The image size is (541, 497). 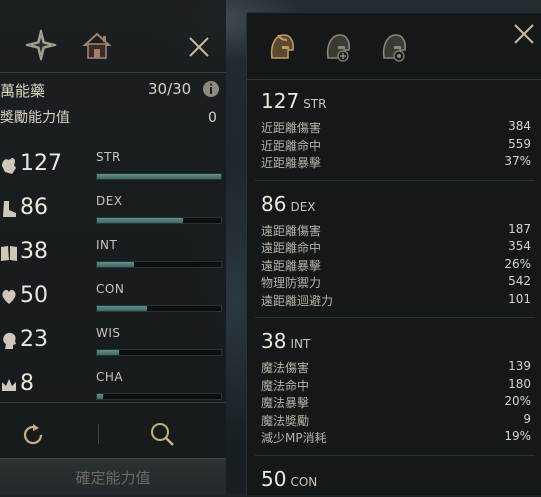 What do you see at coordinates (519, 126) in the screenshot?
I see `detail-value: 384` at bounding box center [519, 126].